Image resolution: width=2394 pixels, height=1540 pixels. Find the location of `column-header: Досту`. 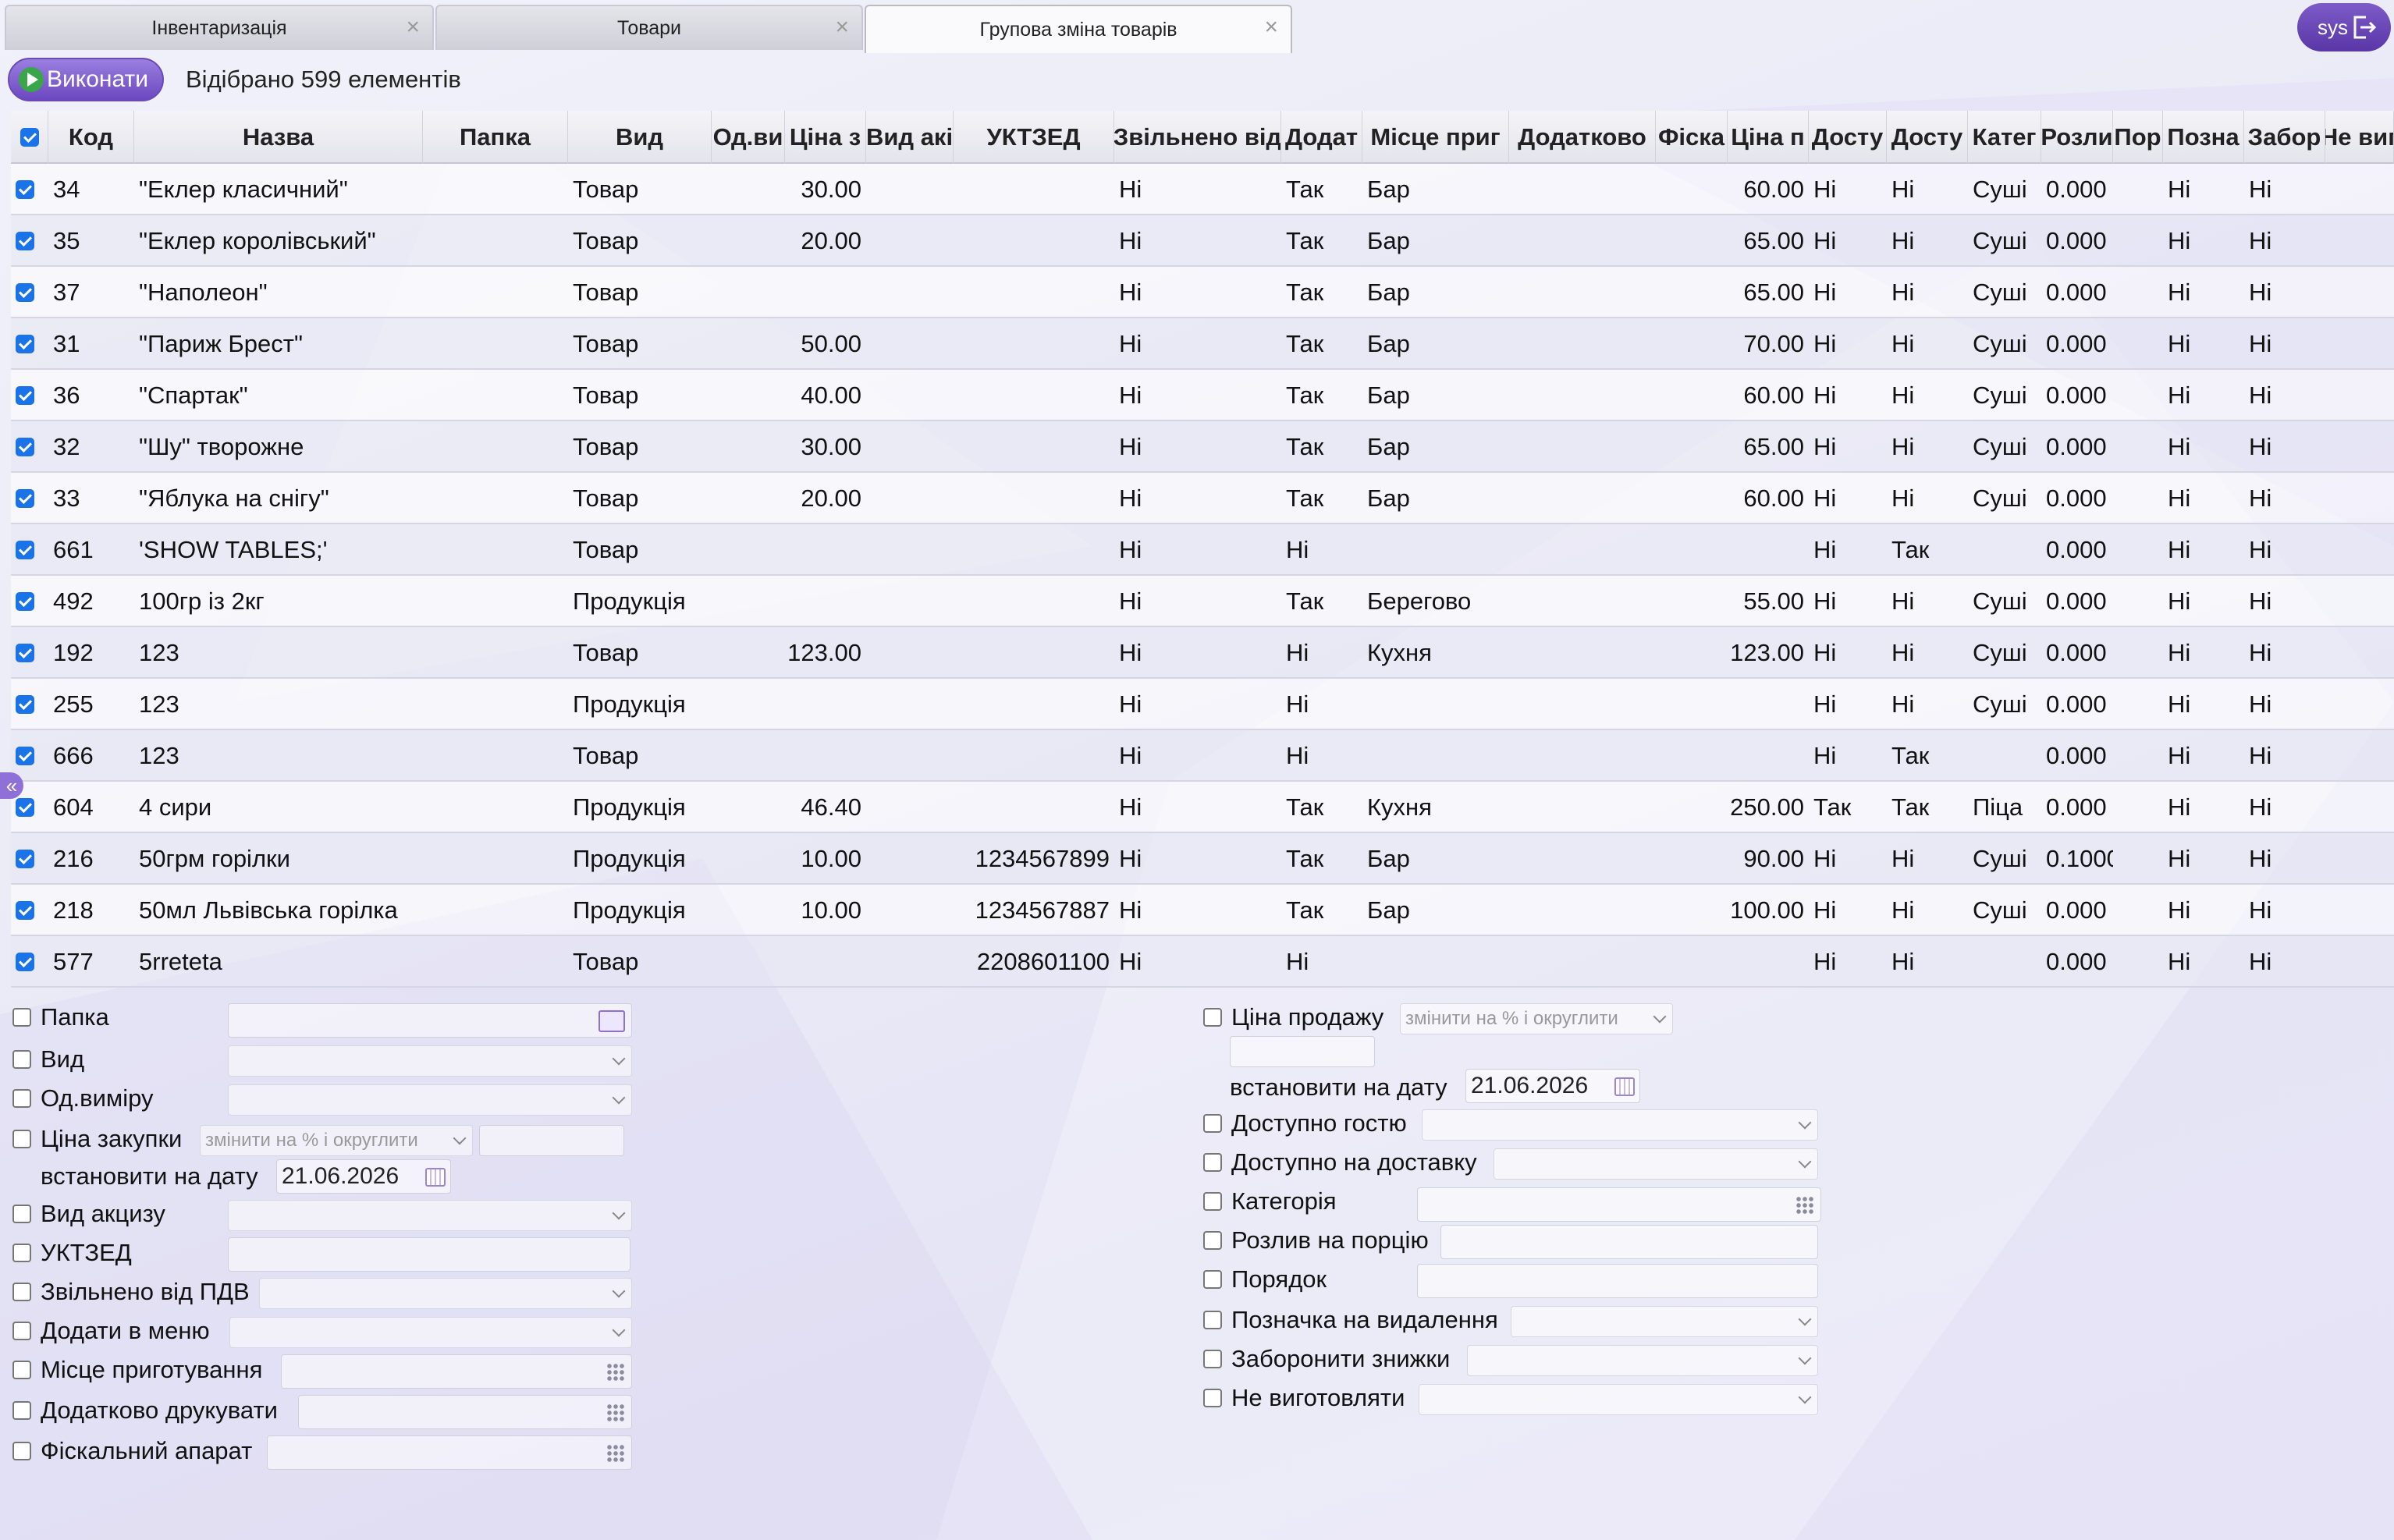

column-header: Досту is located at coordinates (1927, 137).